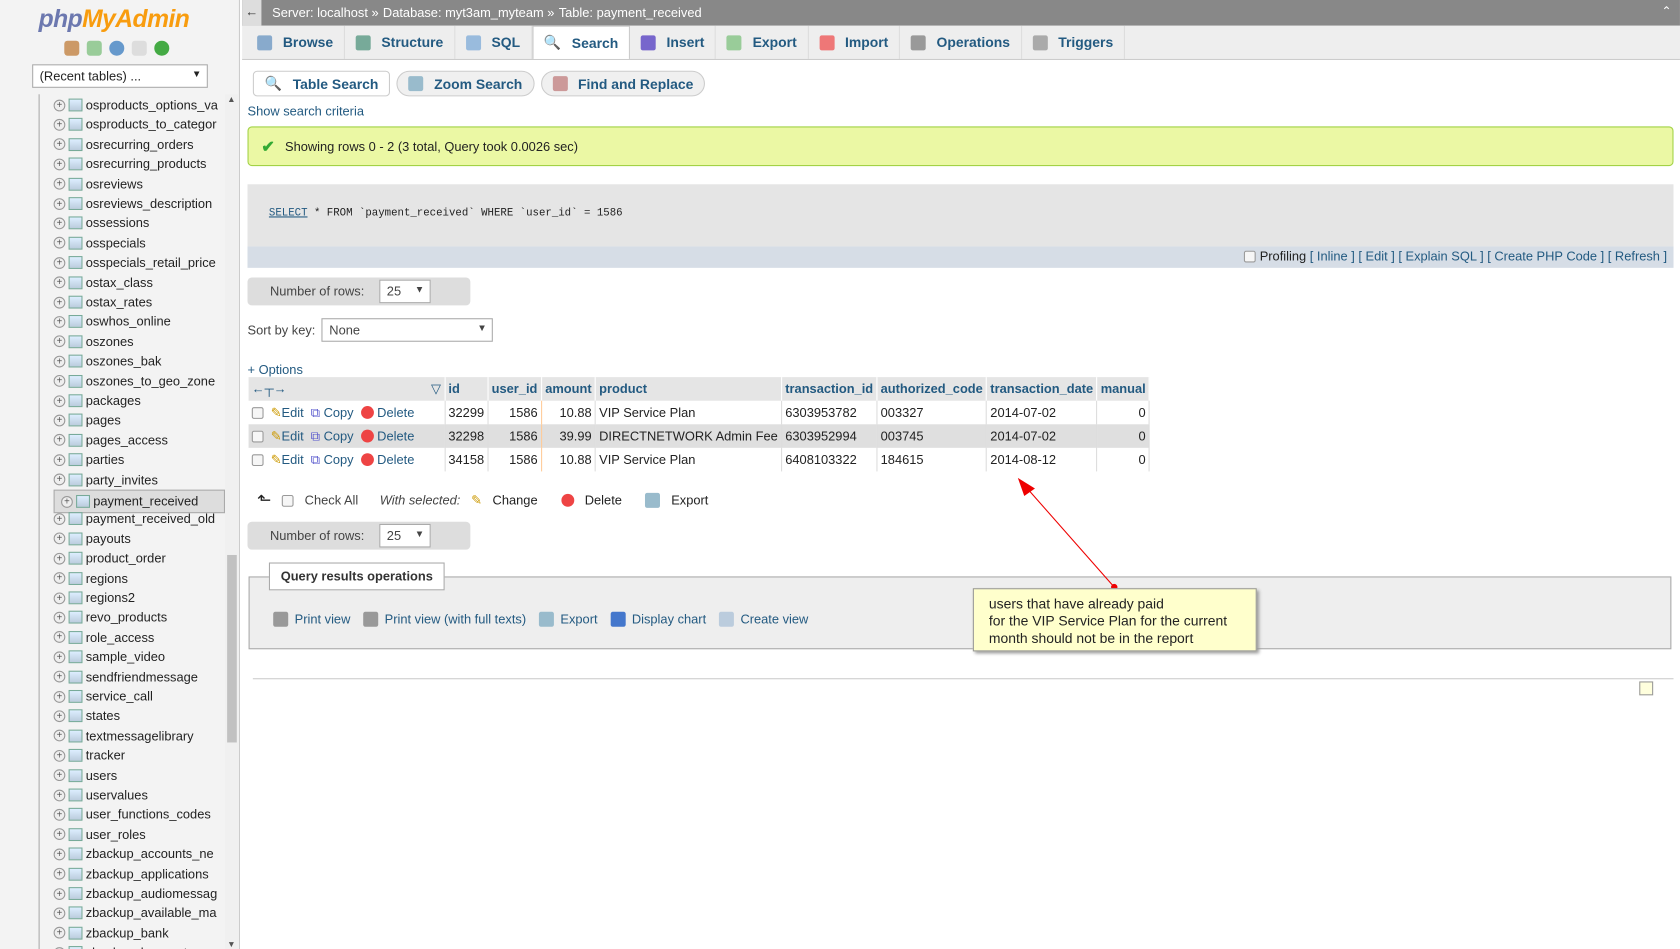  What do you see at coordinates (961, 42) in the screenshot?
I see `tab-operations: Operations` at bounding box center [961, 42].